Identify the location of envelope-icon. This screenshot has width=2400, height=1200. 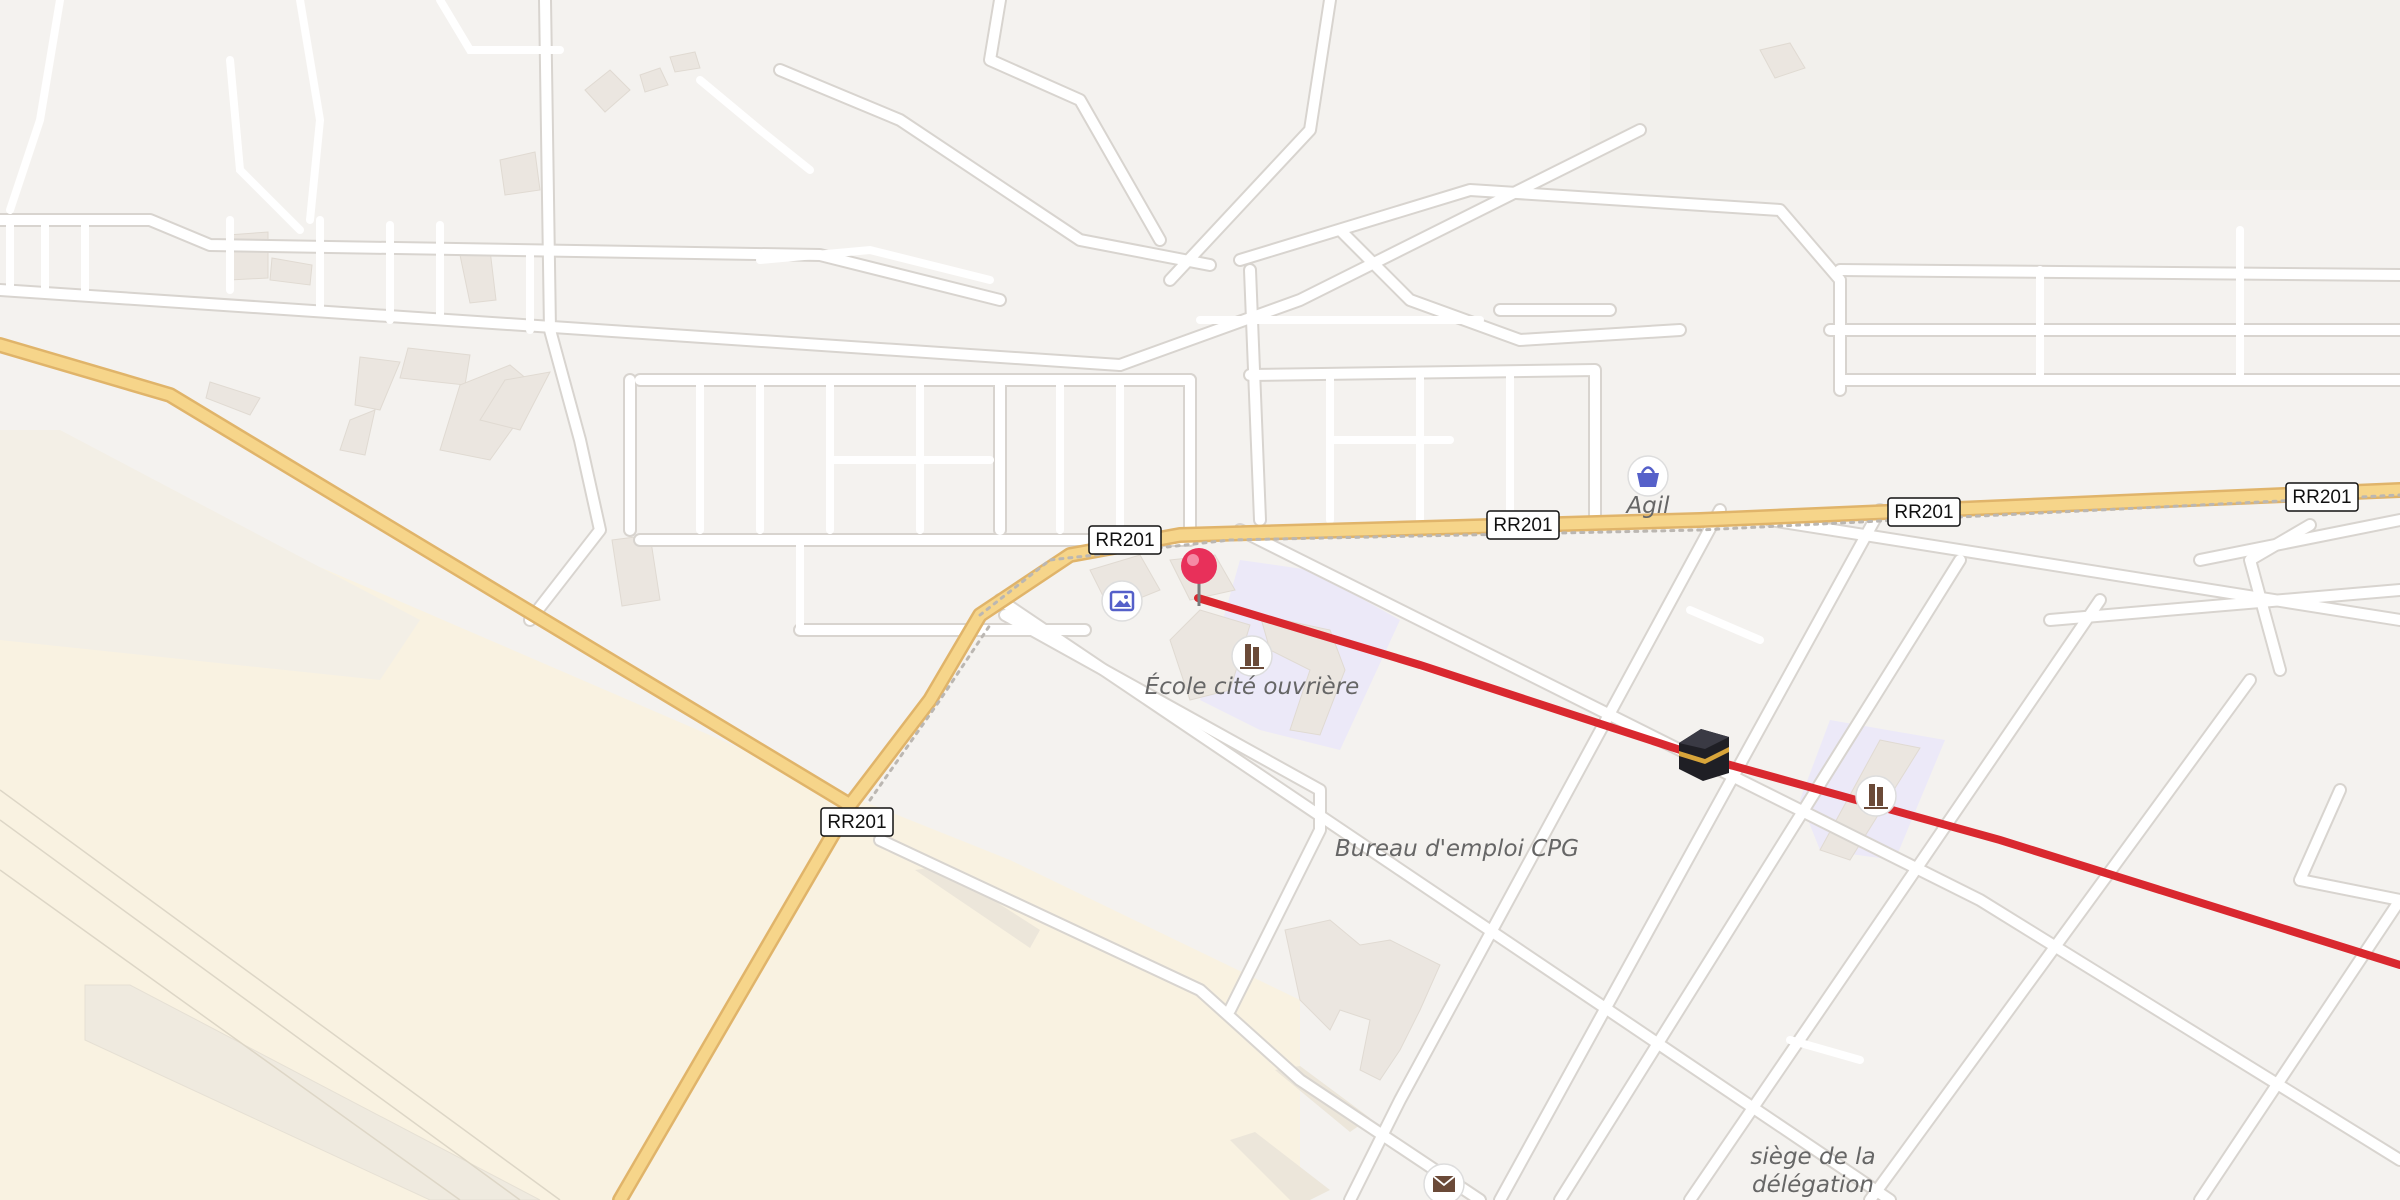
(1444, 1181).